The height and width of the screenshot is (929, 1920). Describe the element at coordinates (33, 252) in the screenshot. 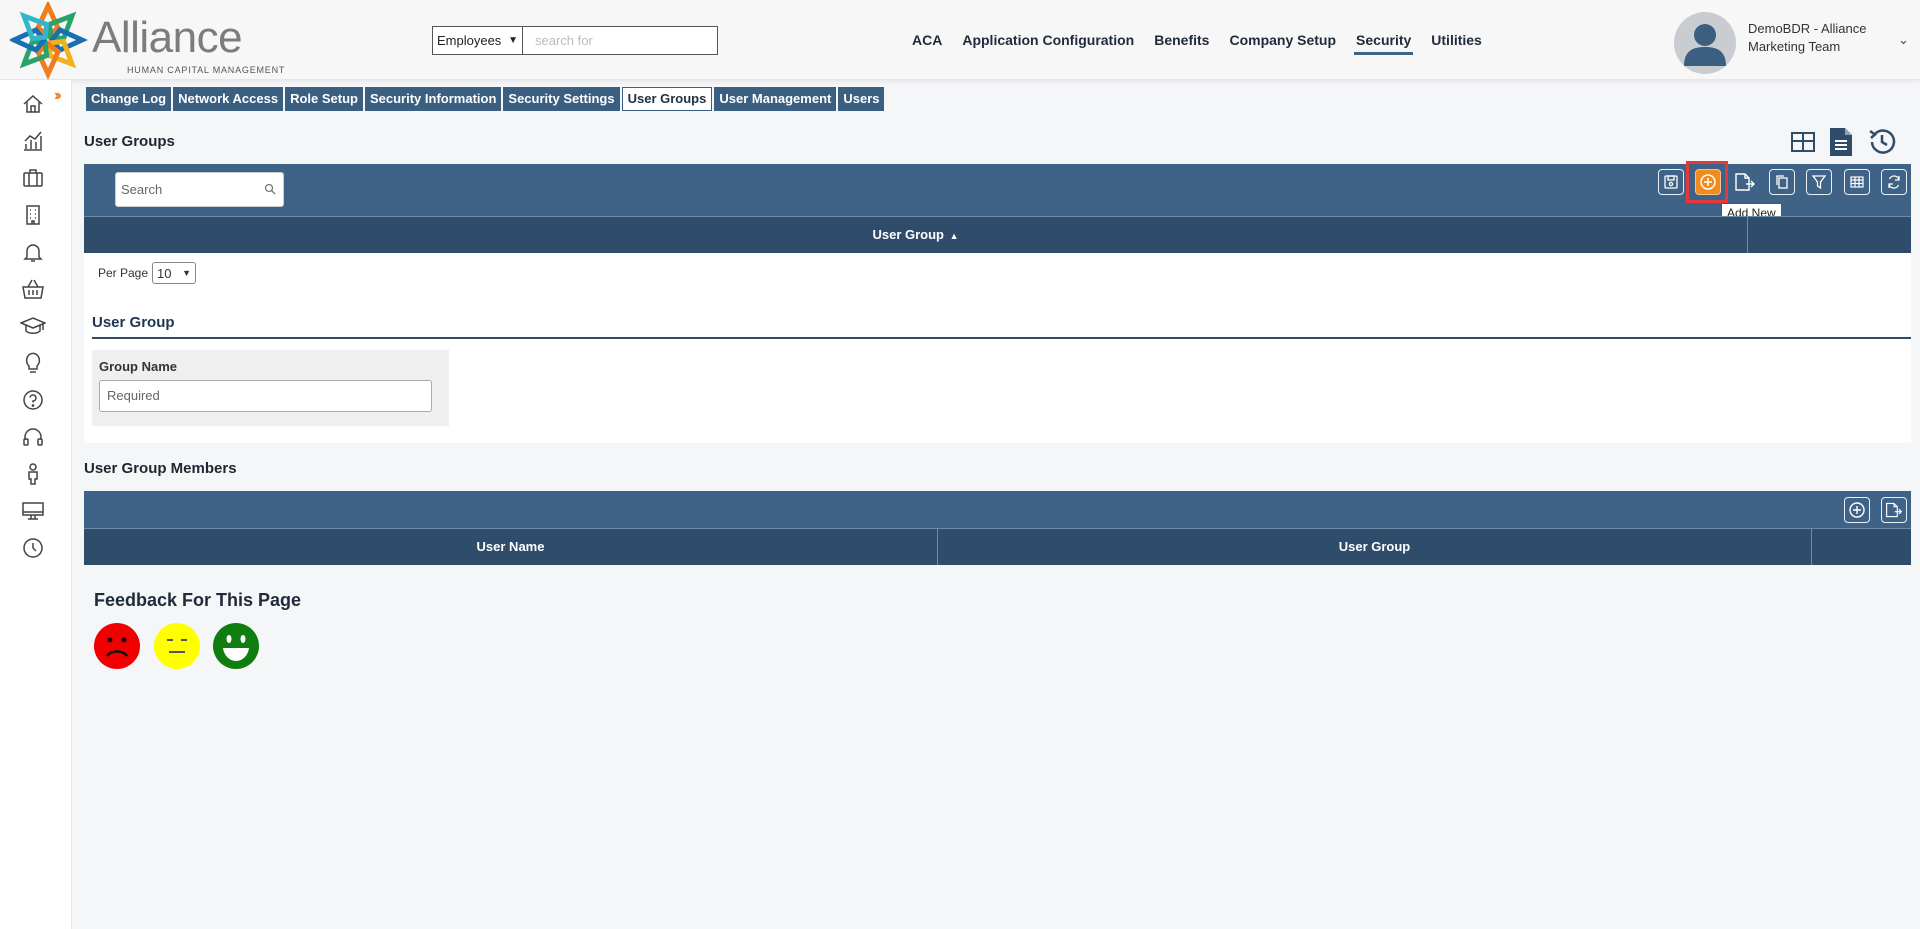

I see `bell-icon` at that location.